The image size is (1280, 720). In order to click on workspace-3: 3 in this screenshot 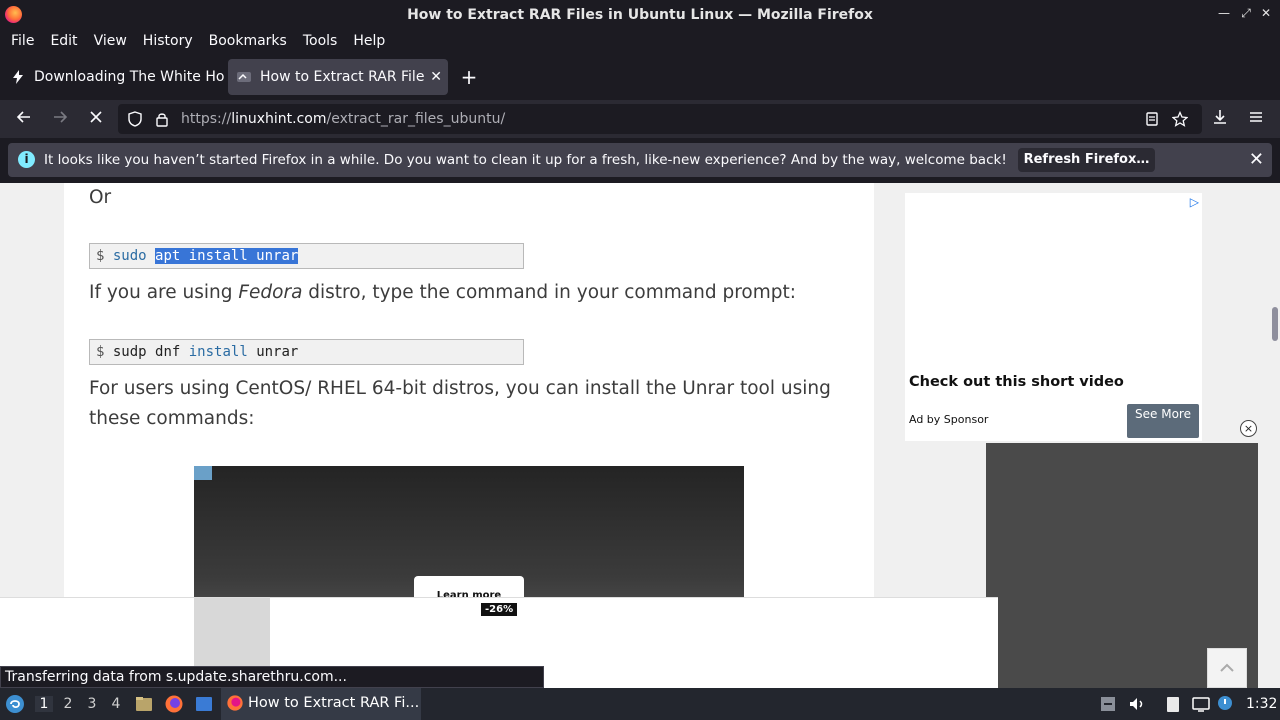, I will do `click(92, 704)`.